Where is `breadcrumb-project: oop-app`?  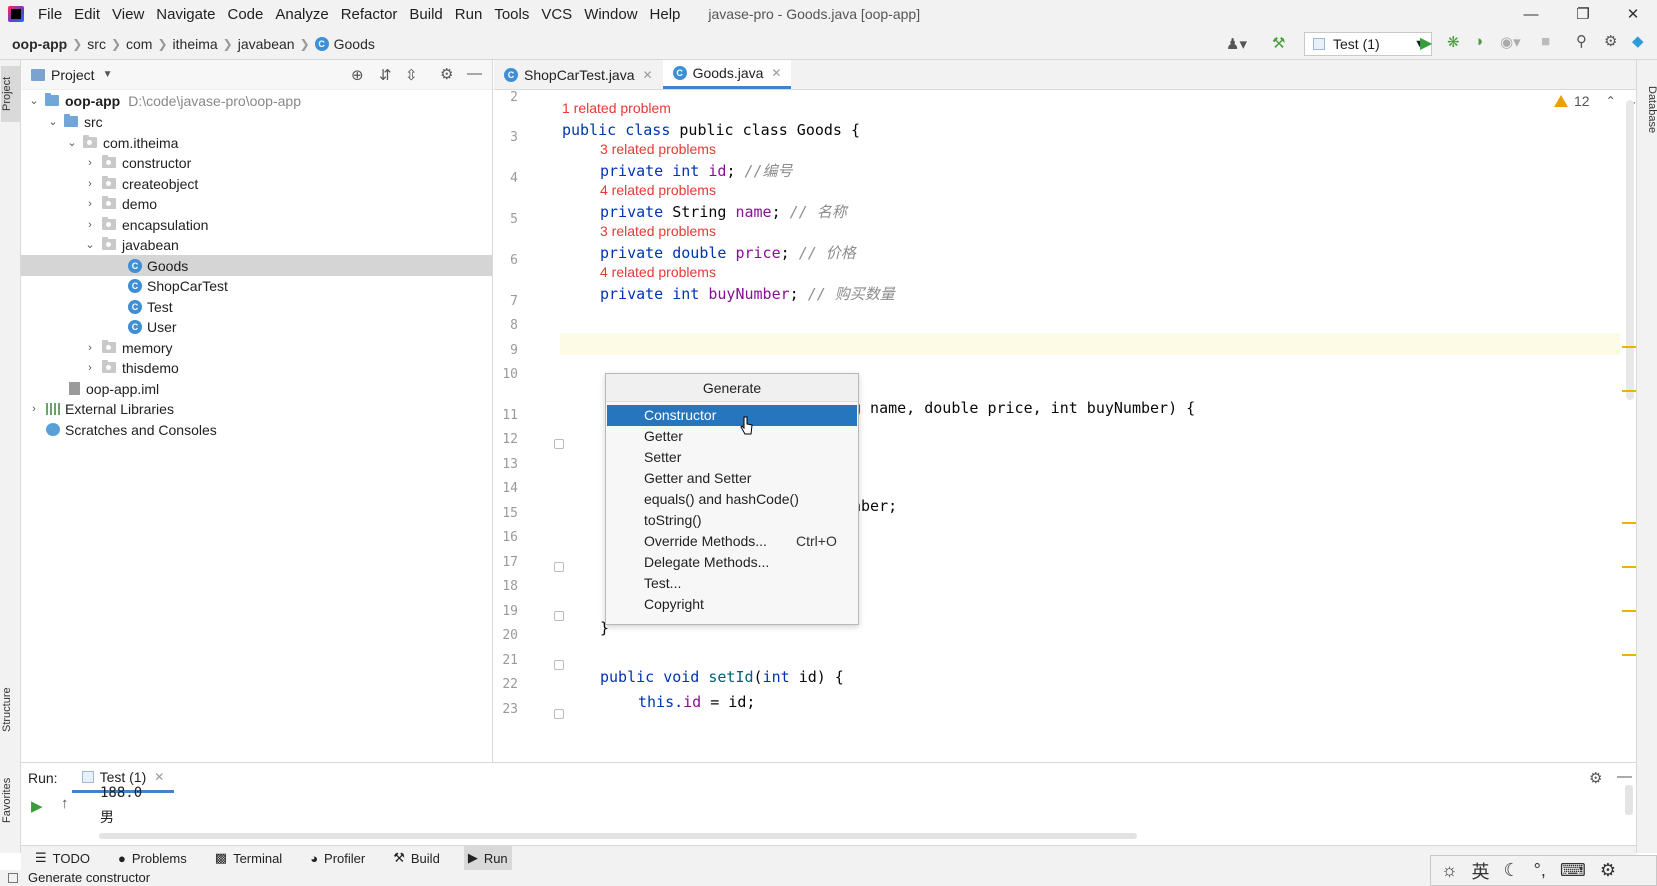 breadcrumb-project: oop-app is located at coordinates (39, 44).